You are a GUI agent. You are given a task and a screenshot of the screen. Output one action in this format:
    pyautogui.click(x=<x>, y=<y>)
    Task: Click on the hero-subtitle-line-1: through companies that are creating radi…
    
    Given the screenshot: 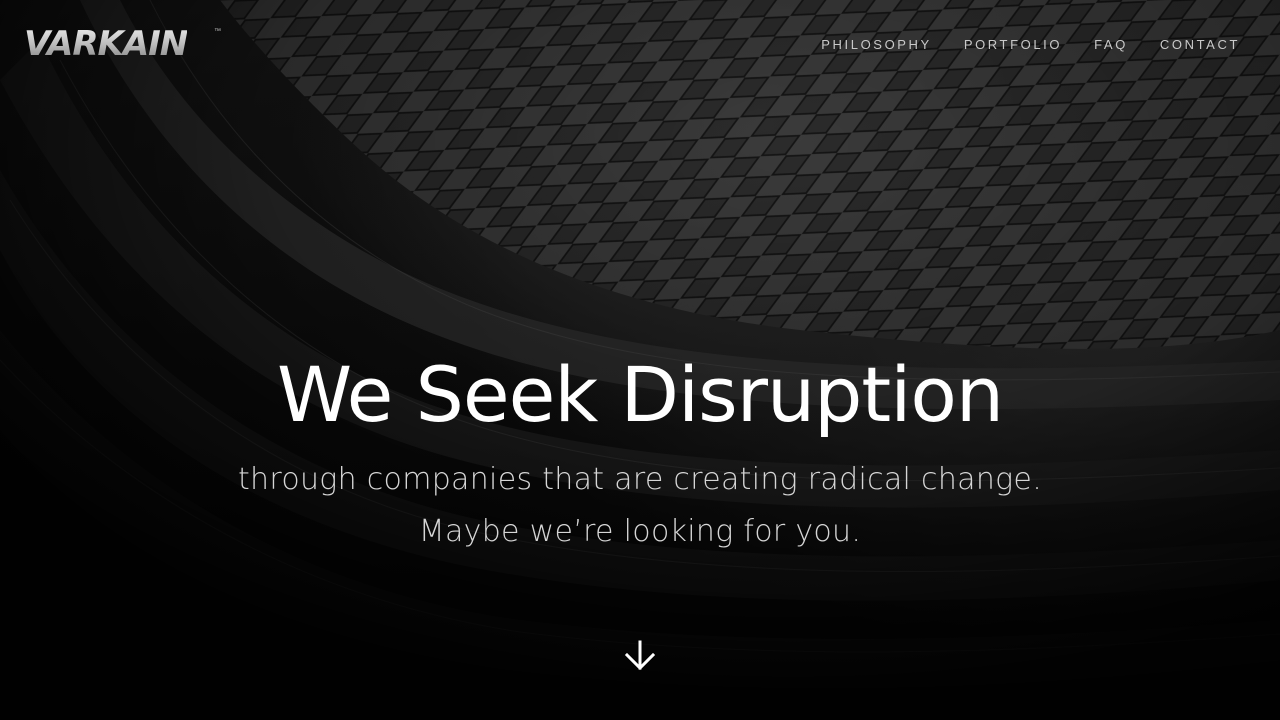 What is the action you would take?
    pyautogui.click(x=640, y=479)
    